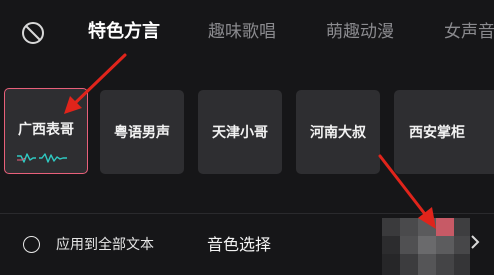  I want to click on tab-female-voice: 女声音, so click(469, 32).